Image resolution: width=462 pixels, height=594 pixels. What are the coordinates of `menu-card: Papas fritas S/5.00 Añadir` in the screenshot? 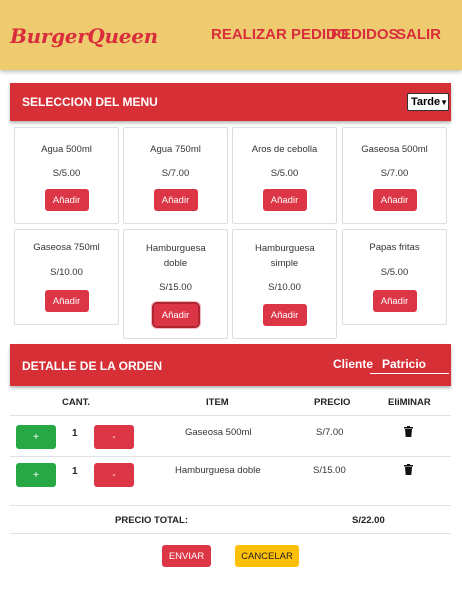 It's located at (394, 277).